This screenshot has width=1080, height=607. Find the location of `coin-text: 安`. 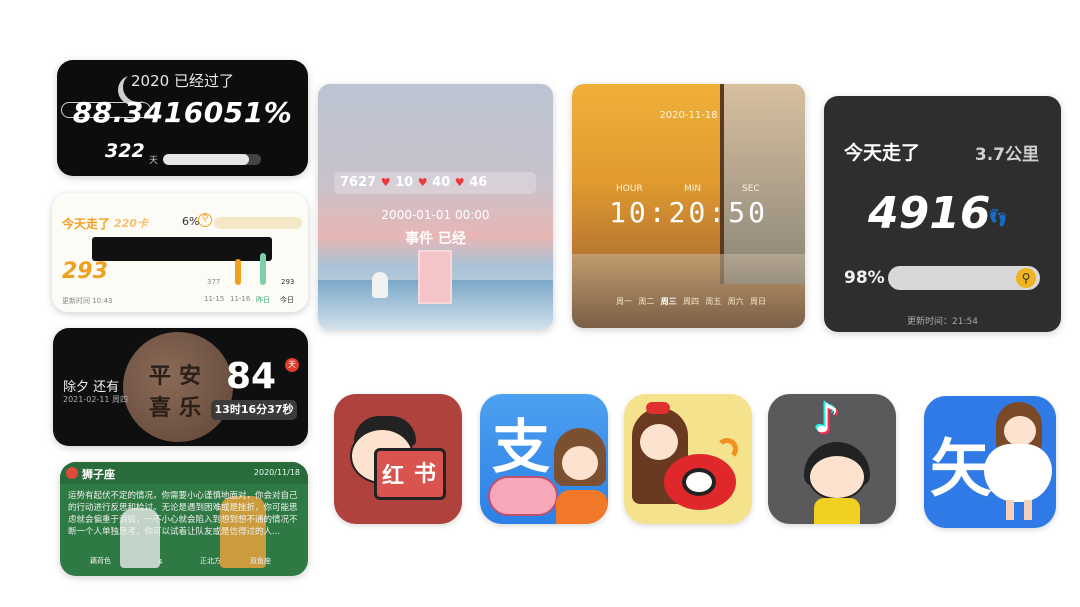

coin-text: 安 is located at coordinates (190, 376).